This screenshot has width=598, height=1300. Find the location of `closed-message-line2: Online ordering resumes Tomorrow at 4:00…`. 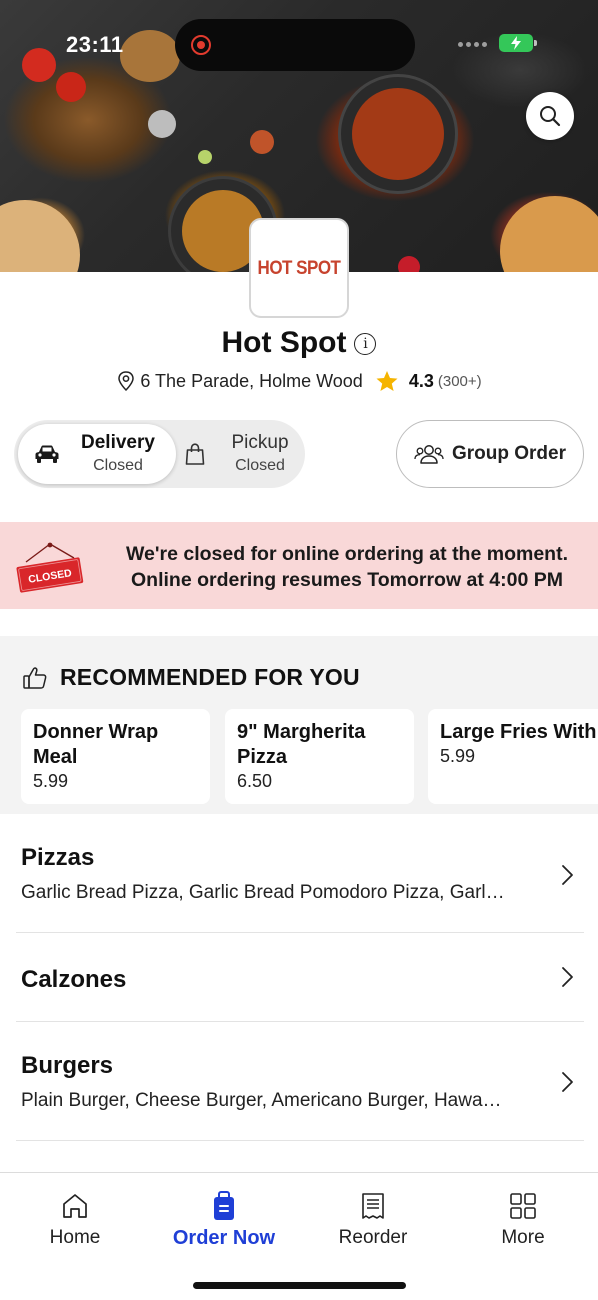

closed-message-line2: Online ordering resumes Tomorrow at 4:00… is located at coordinates (347, 580).